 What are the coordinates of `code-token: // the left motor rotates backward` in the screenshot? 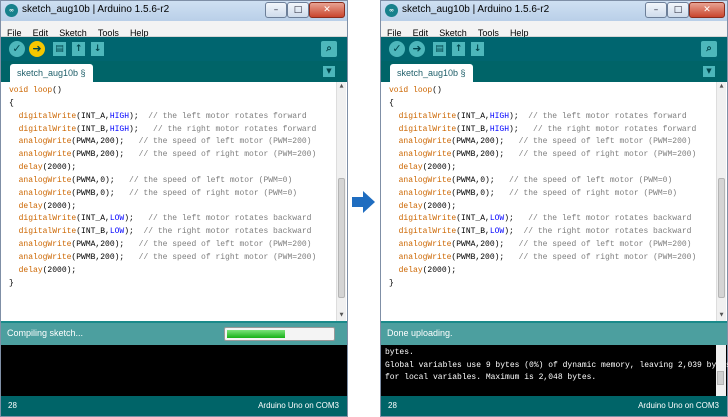 It's located at (230, 219).